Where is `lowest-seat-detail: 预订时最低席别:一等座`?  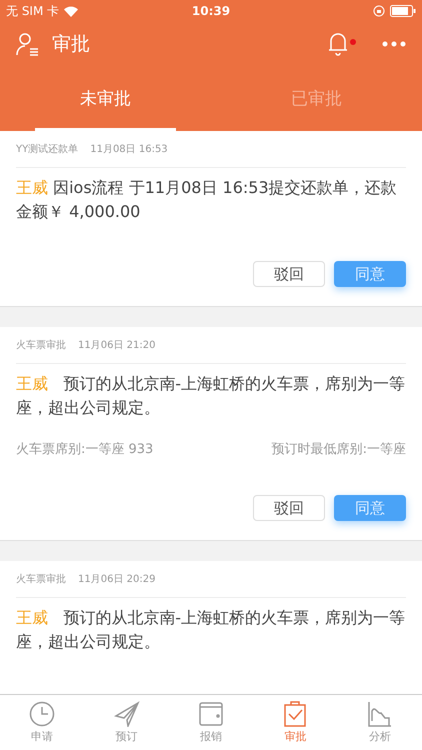 lowest-seat-detail: 预订时最低席别:一等座 is located at coordinates (339, 449).